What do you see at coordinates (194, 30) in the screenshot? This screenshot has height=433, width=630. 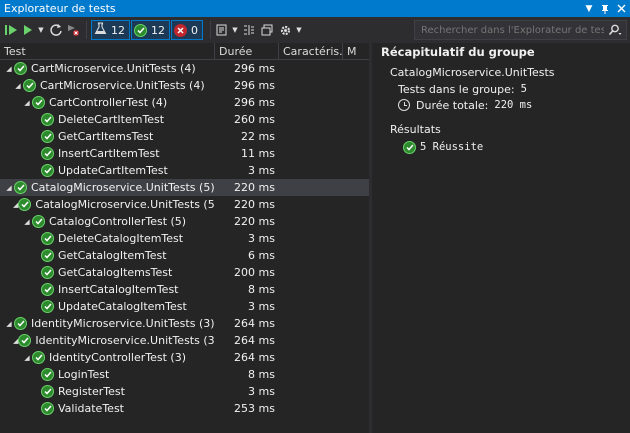 I see `filter-failed-count: 0` at bounding box center [194, 30].